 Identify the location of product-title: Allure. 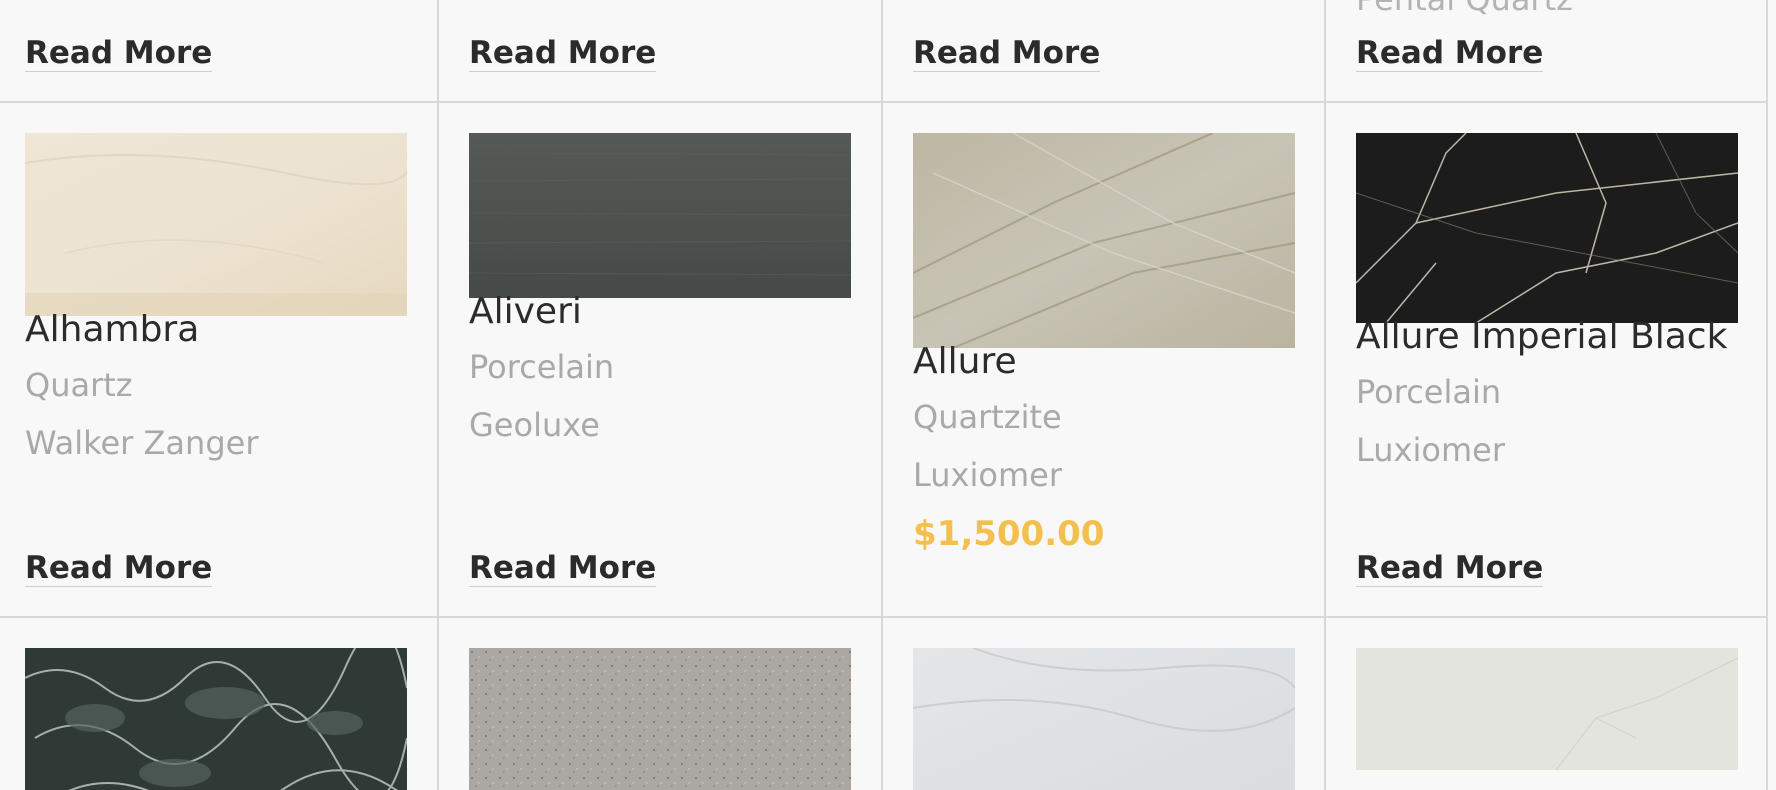
(965, 362).